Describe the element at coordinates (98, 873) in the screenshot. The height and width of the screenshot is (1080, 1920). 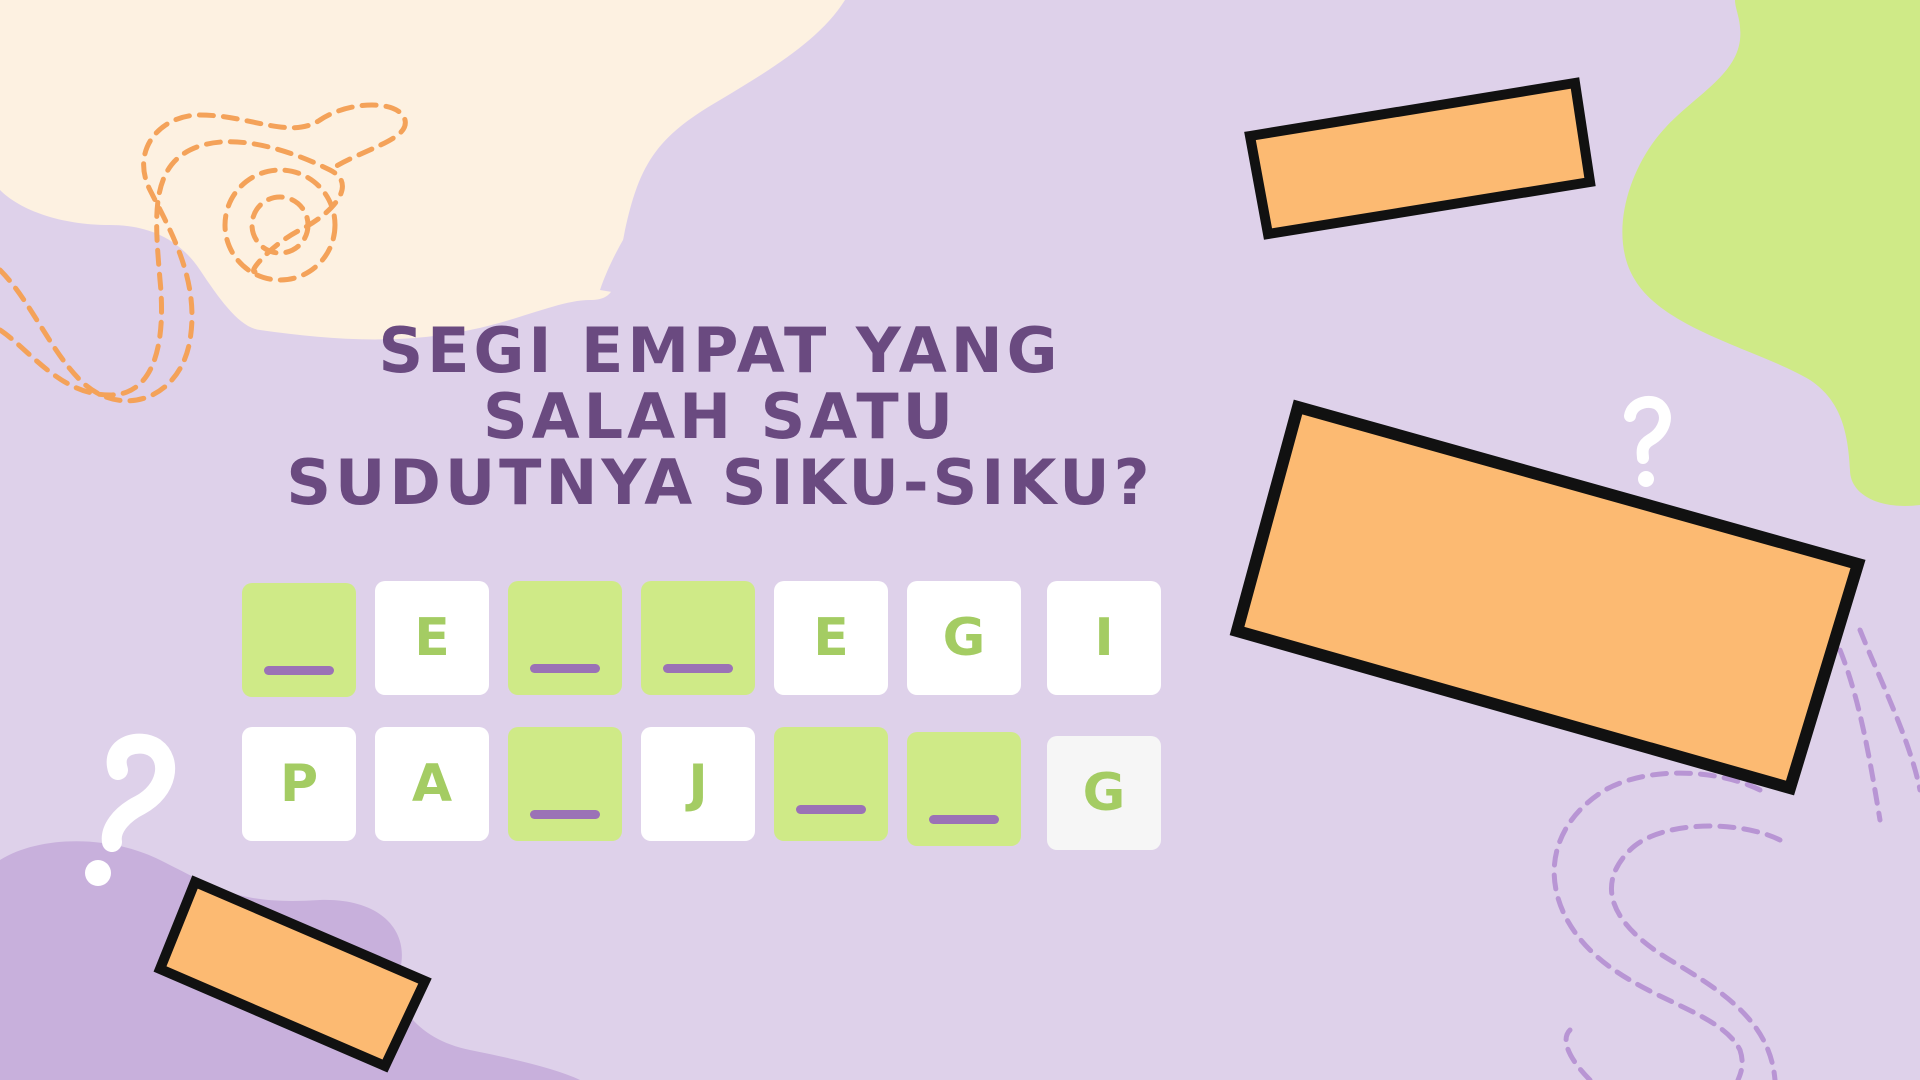
I see `question-mark-dot-left` at that location.